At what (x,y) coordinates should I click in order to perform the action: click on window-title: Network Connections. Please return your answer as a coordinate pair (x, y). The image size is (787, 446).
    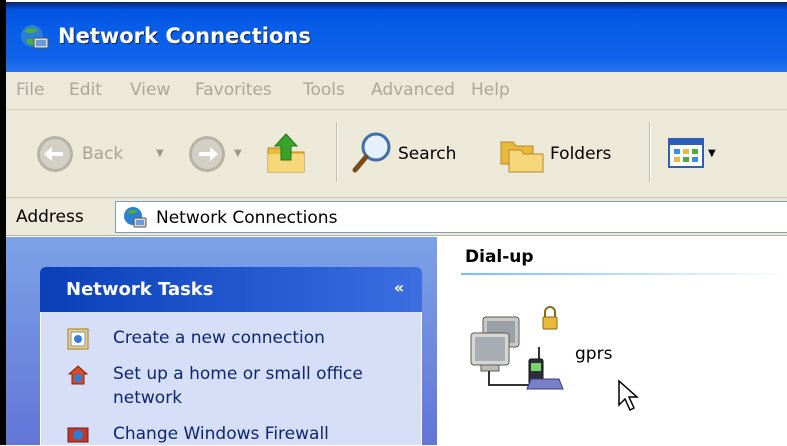
    Looking at the image, I should click on (184, 36).